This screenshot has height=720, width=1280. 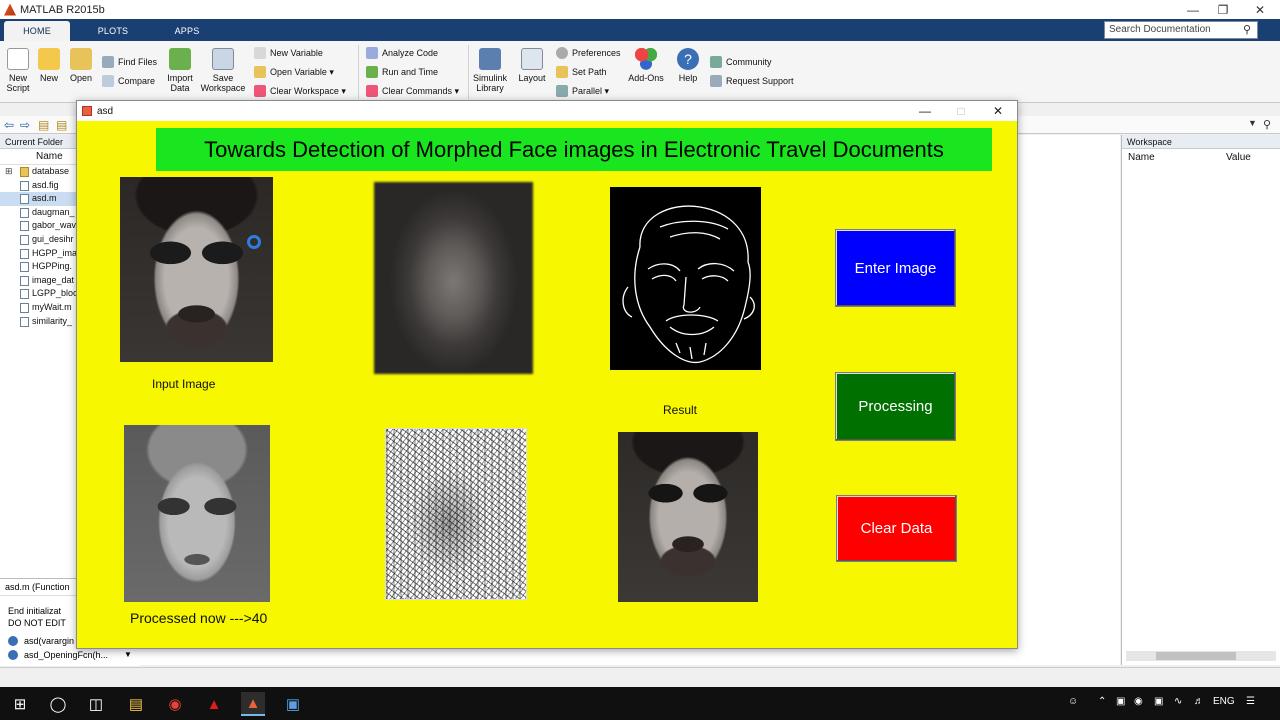 What do you see at coordinates (1178, 701) in the screenshot?
I see `network-icon: ∿` at bounding box center [1178, 701].